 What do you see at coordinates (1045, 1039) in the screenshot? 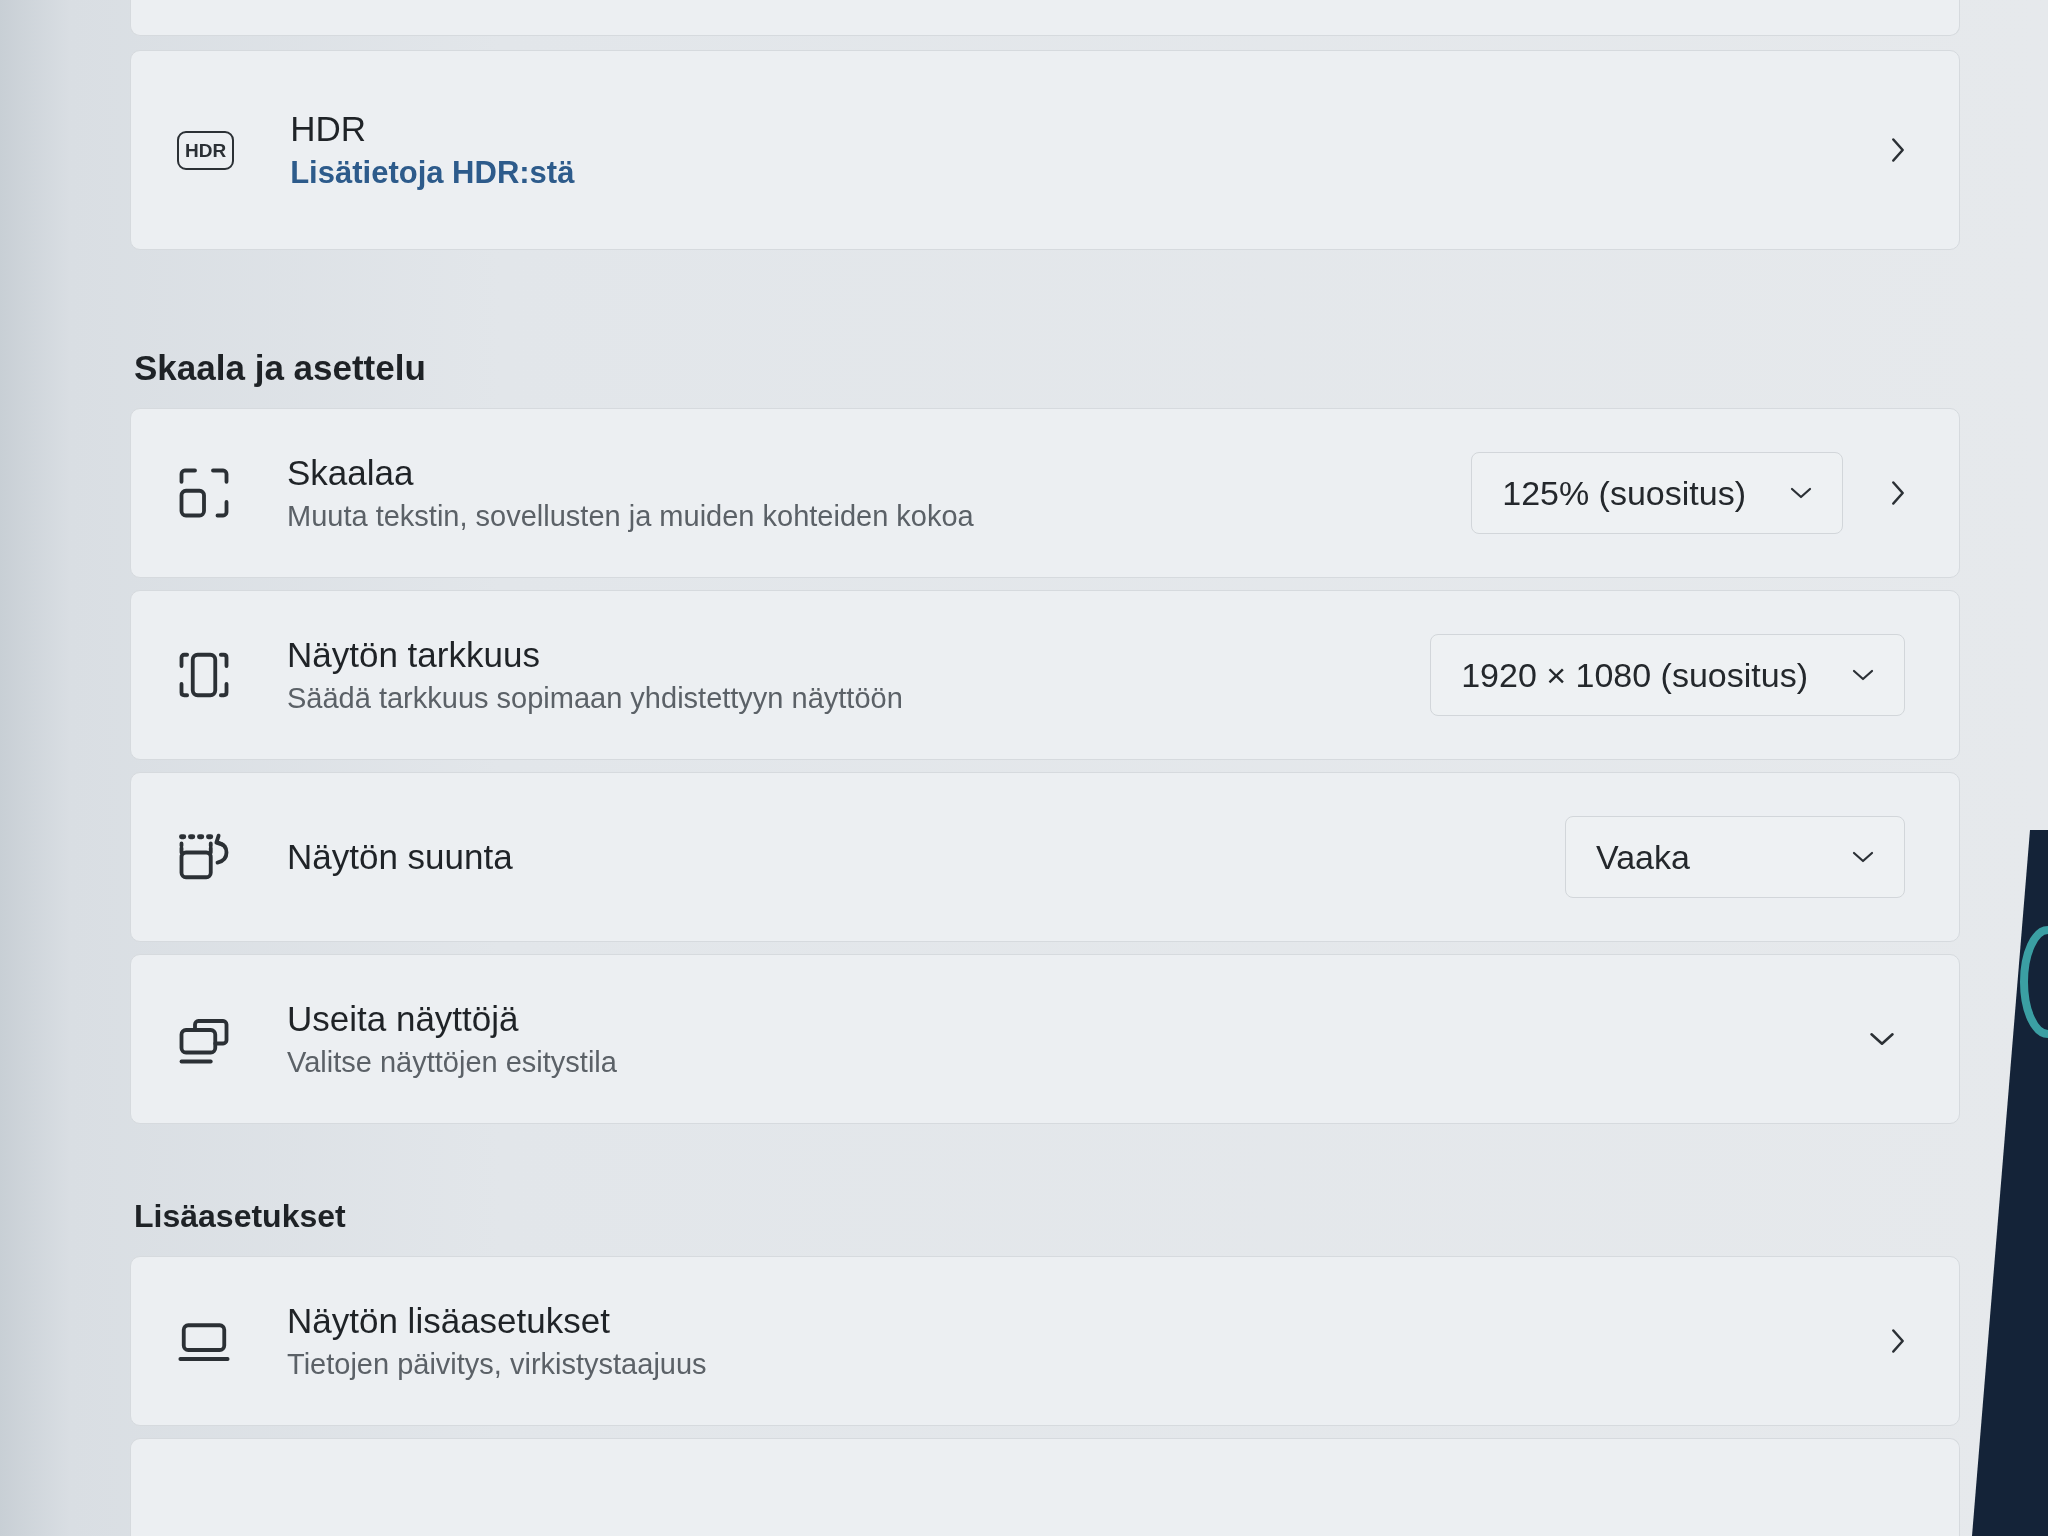
I see `settings-card: Useita näyttöjä Valitse näyttöjen esitystila` at bounding box center [1045, 1039].